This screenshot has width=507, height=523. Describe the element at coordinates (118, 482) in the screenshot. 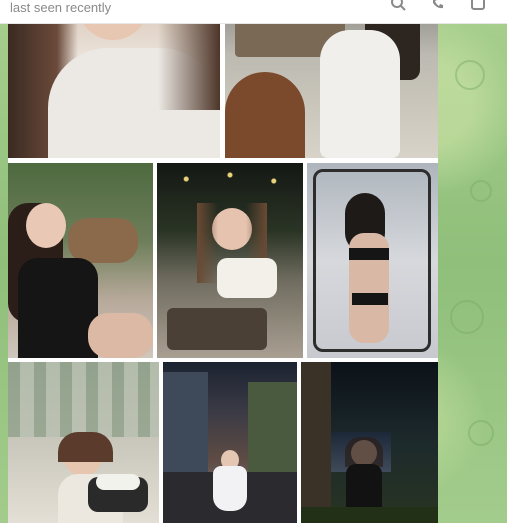

I see `flowers-shape` at that location.